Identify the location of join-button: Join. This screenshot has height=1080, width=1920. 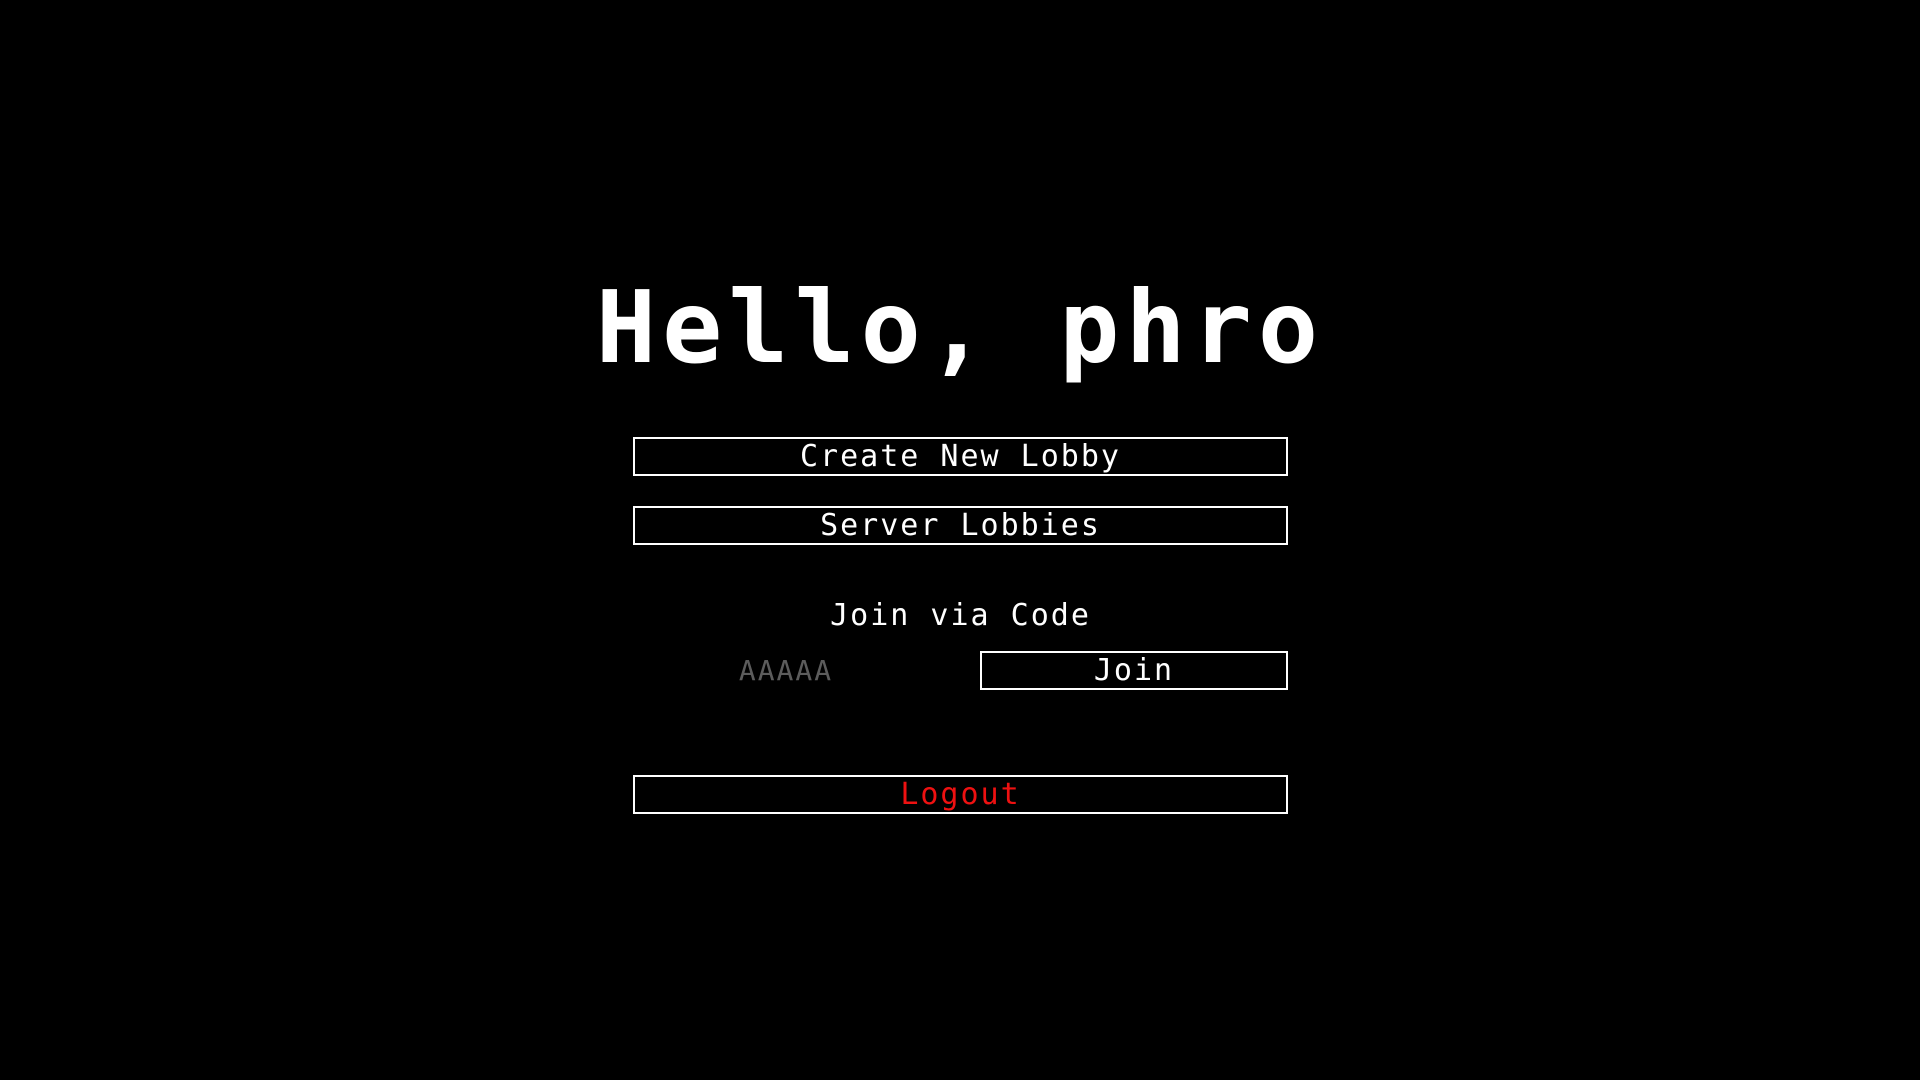
(1134, 670).